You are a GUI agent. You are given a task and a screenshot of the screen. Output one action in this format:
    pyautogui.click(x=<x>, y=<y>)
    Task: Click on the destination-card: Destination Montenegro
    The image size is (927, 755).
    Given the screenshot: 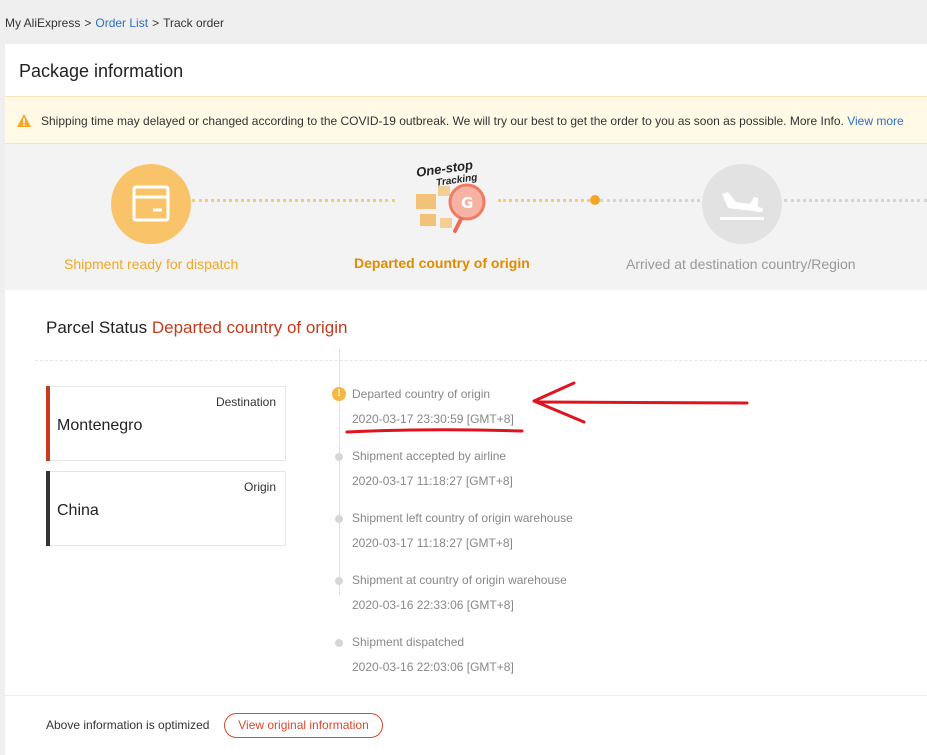 What is the action you would take?
    pyautogui.click(x=166, y=423)
    